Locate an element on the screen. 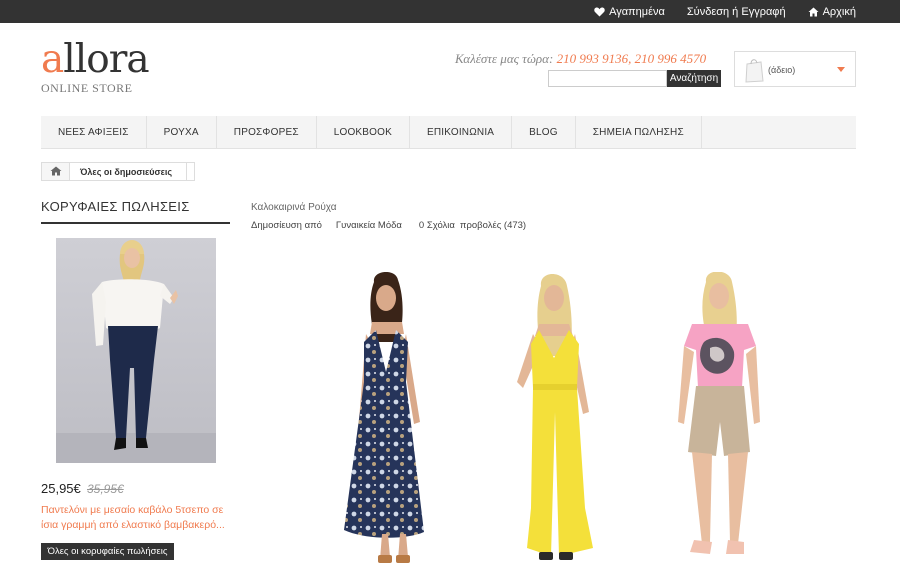 The image size is (900, 575). cart-dropdown: (άδειο) is located at coordinates (795, 69).